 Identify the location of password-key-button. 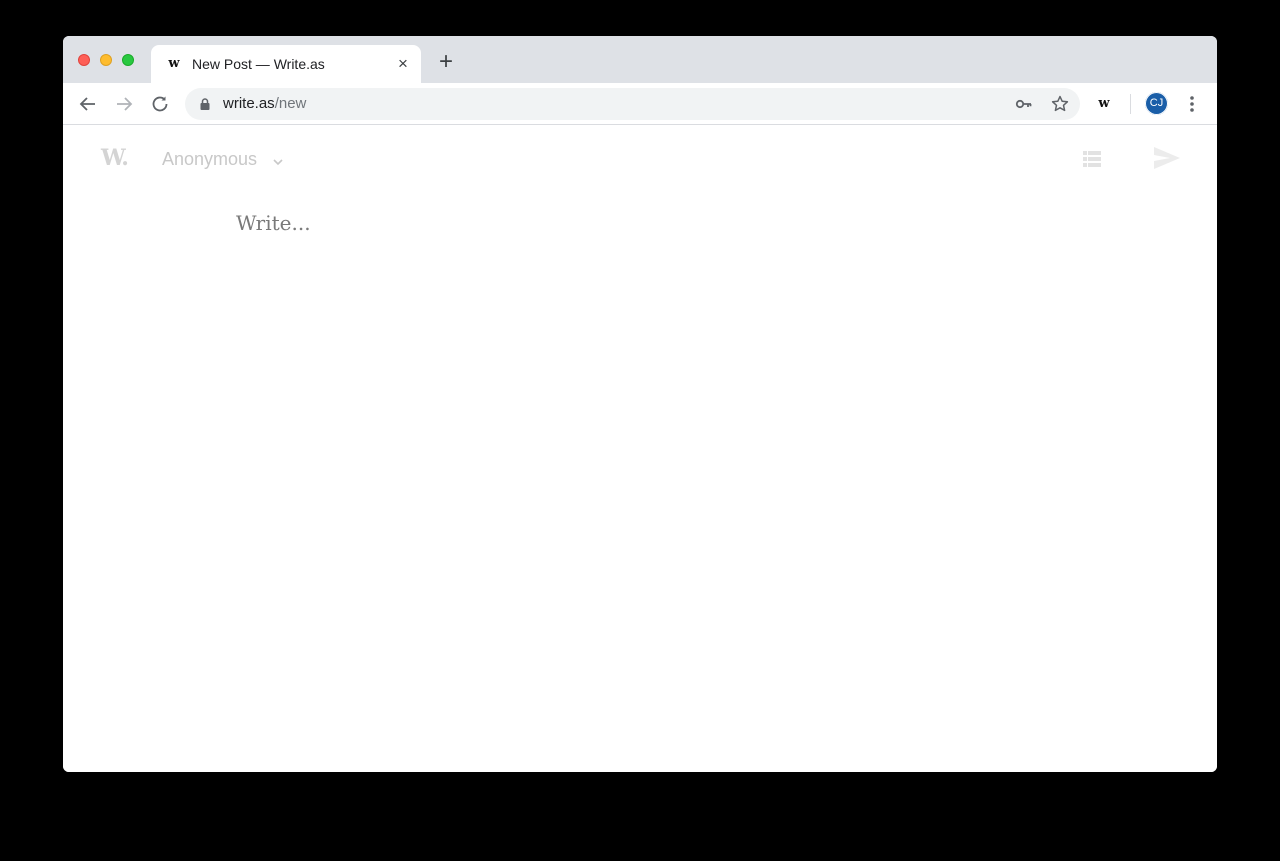
(1024, 104).